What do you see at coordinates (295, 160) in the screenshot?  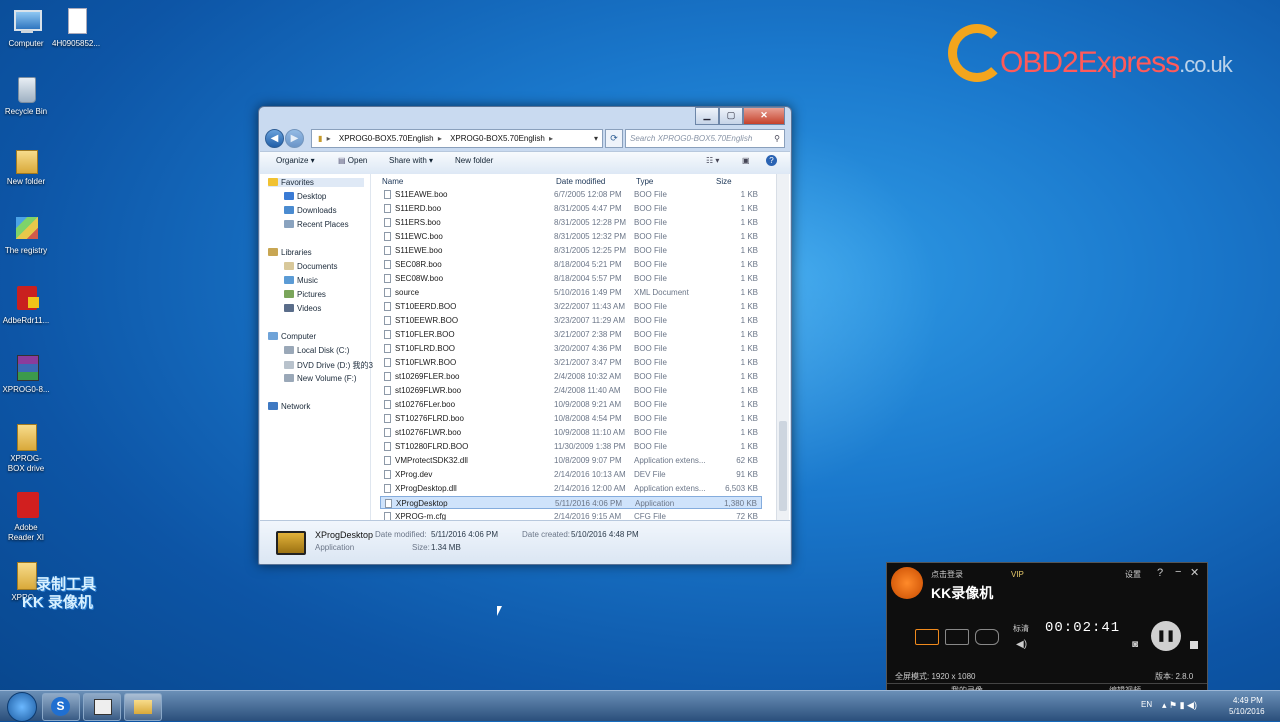 I see `organize-button: Organize ▾` at bounding box center [295, 160].